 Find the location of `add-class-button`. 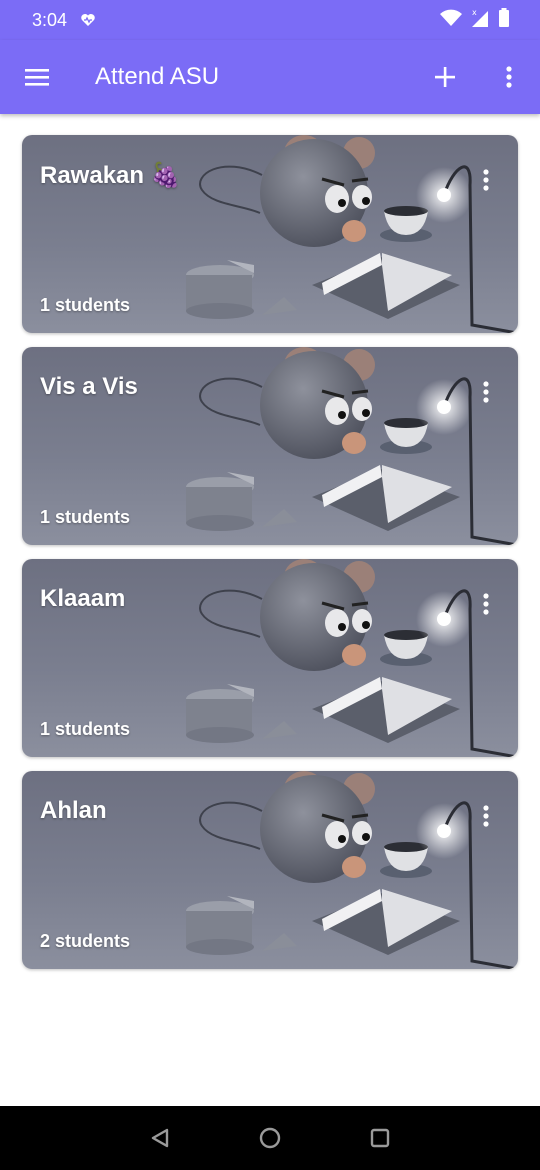

add-class-button is located at coordinates (445, 77).